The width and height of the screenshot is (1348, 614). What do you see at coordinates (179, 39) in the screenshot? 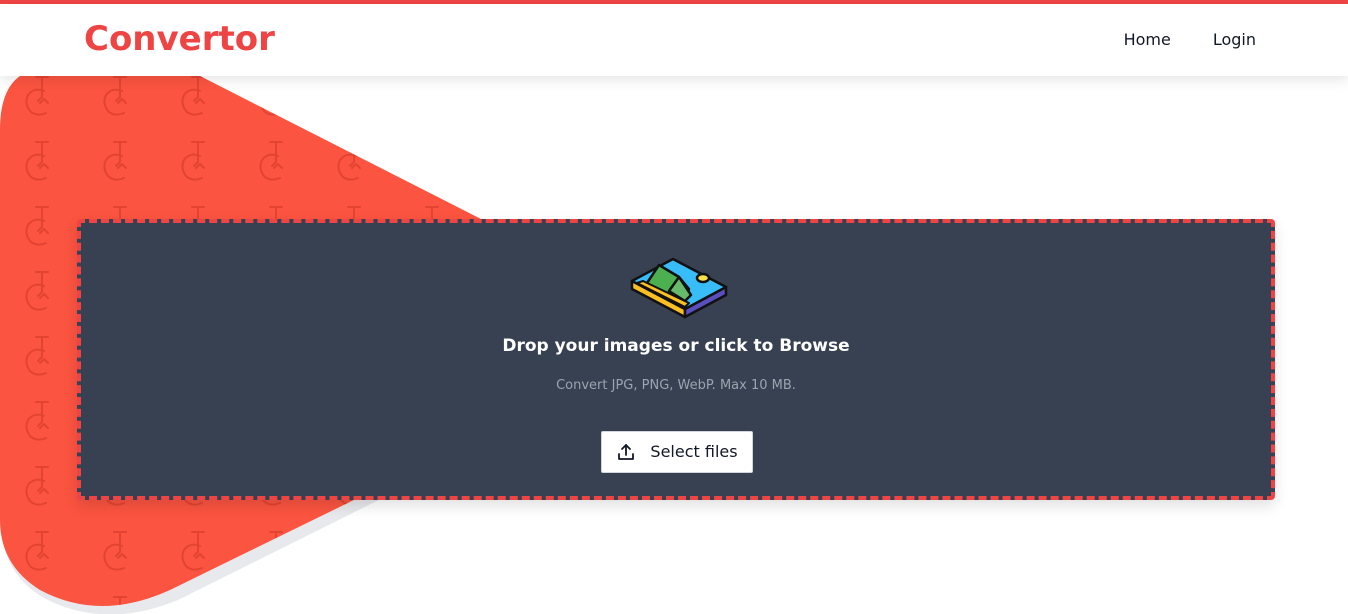
I see `brand-logo: Convertor` at bounding box center [179, 39].